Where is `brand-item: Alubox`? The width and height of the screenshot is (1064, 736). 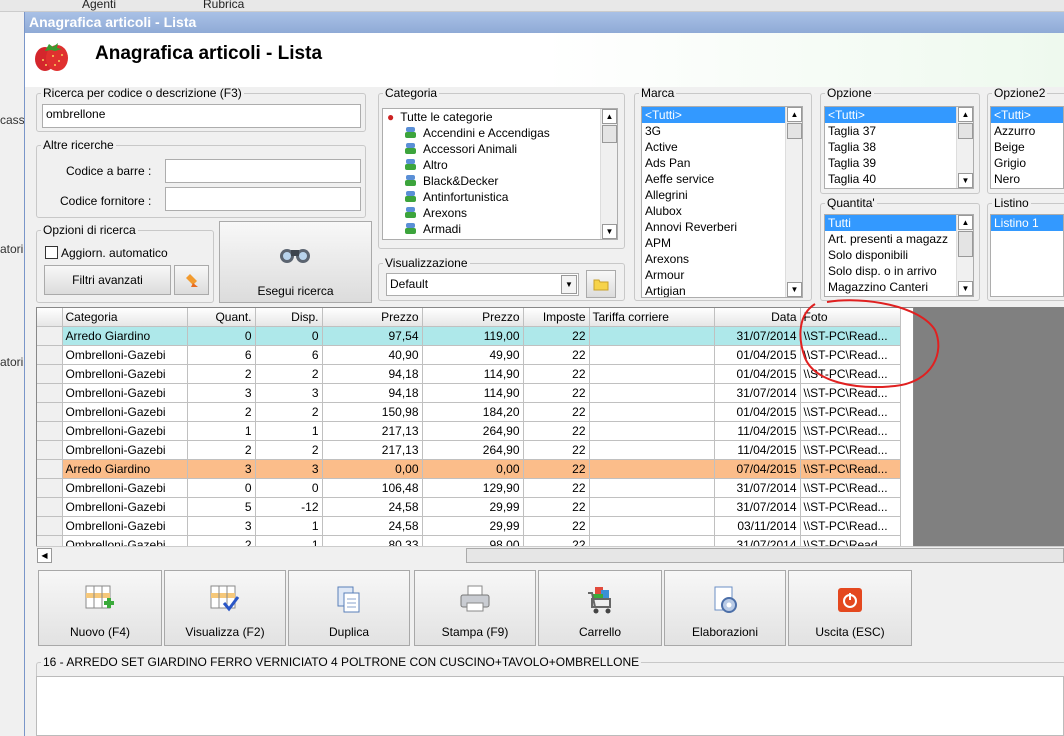 brand-item: Alubox is located at coordinates (722, 211).